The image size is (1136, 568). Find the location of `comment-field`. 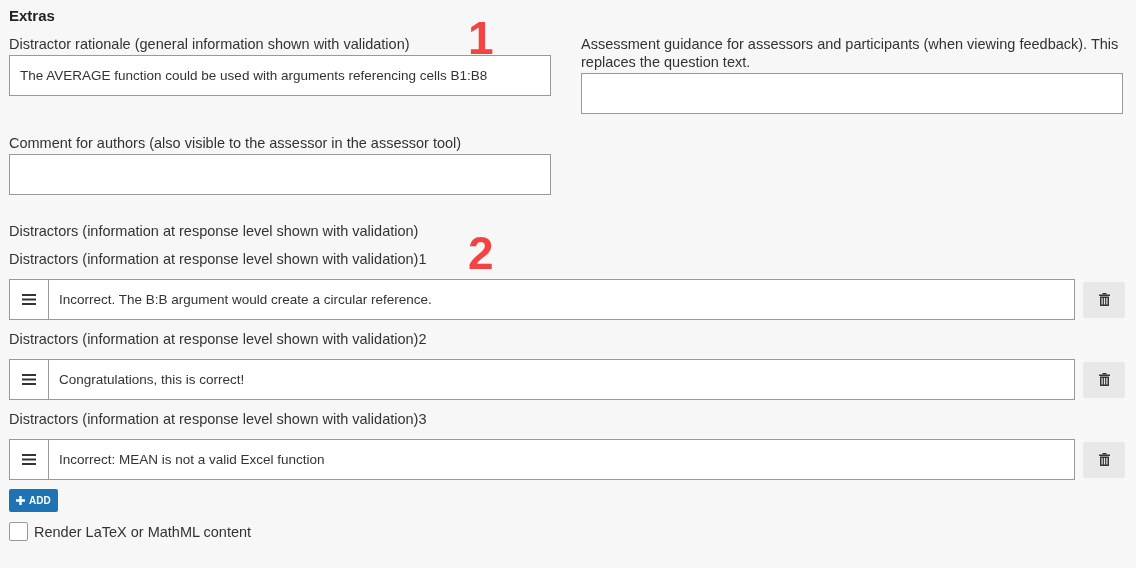

comment-field is located at coordinates (280, 174).